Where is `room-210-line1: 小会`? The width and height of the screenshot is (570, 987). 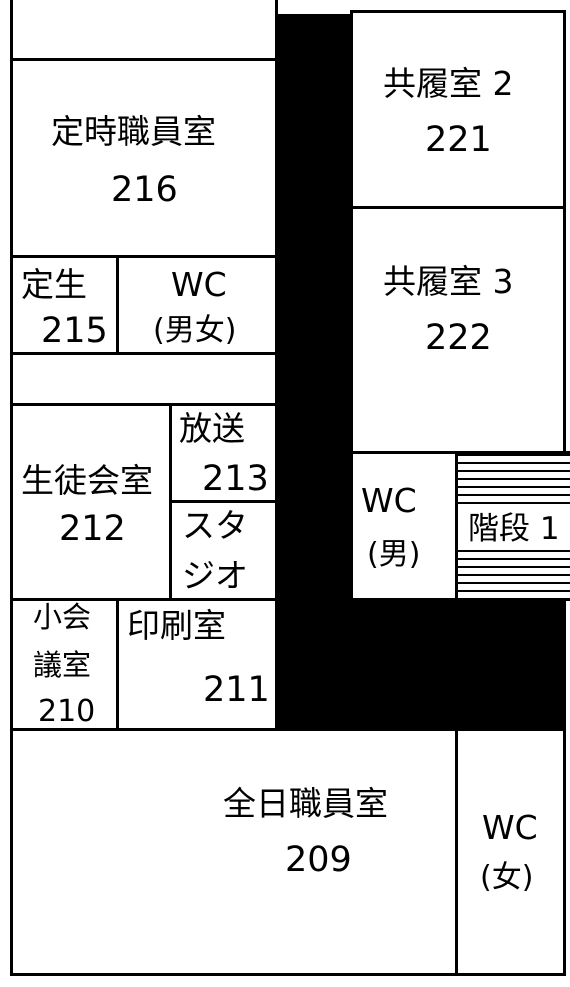 room-210-line1: 小会 is located at coordinates (62, 617).